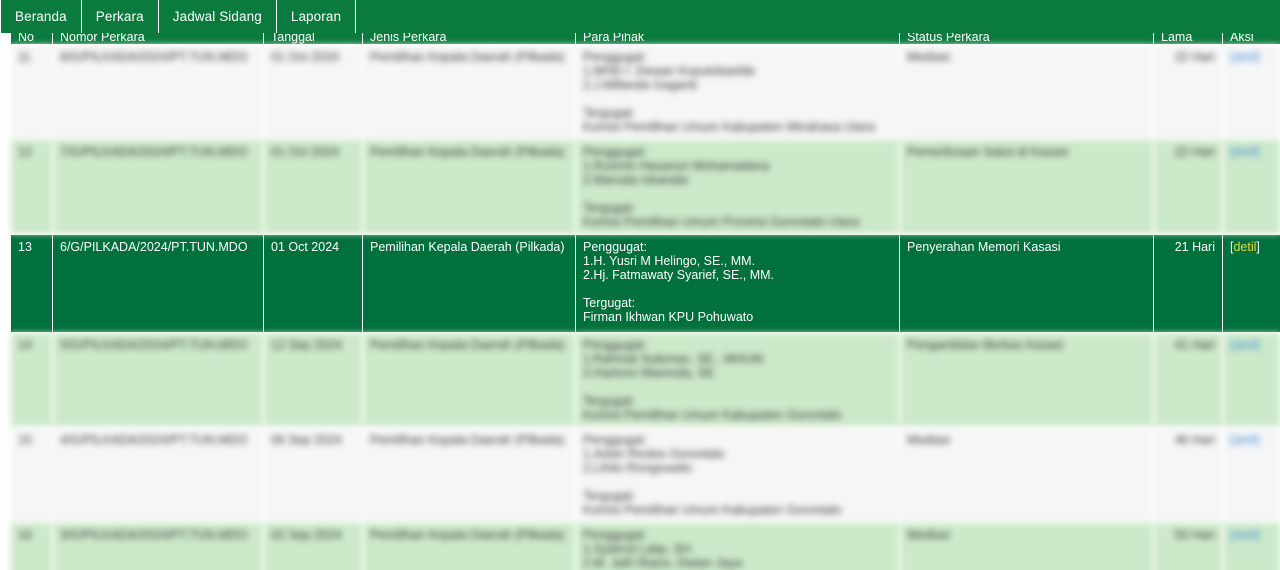 The image size is (1280, 570). What do you see at coordinates (31, 380) in the screenshot?
I see `cell-no: 14` at bounding box center [31, 380].